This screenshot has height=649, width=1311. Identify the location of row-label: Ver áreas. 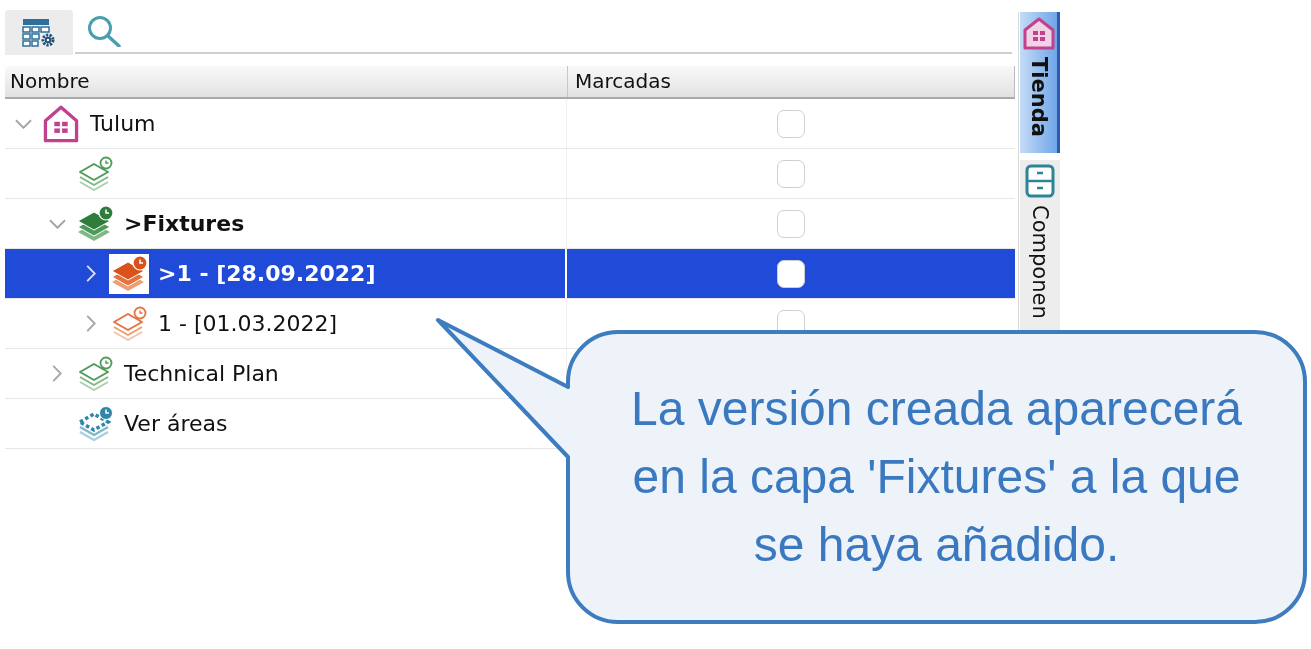
(176, 423).